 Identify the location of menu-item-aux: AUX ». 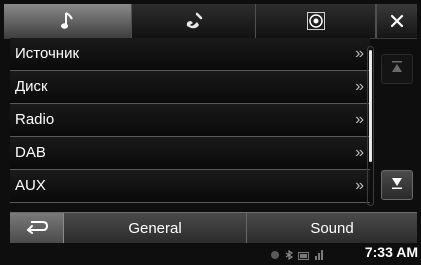
(190, 186).